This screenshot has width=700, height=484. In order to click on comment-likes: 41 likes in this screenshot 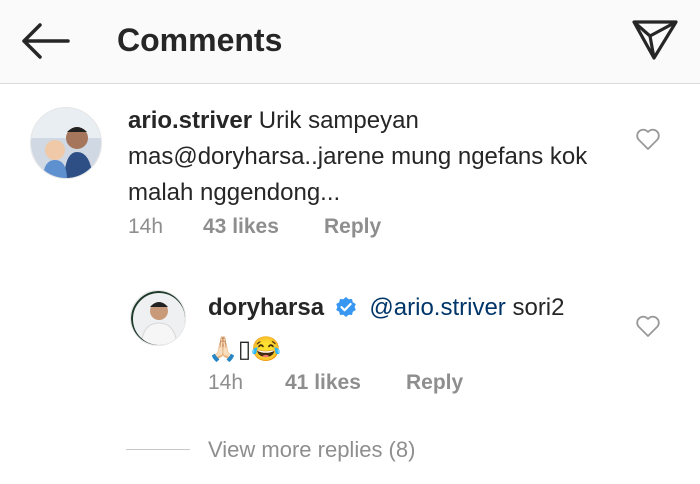, I will do `click(323, 383)`.